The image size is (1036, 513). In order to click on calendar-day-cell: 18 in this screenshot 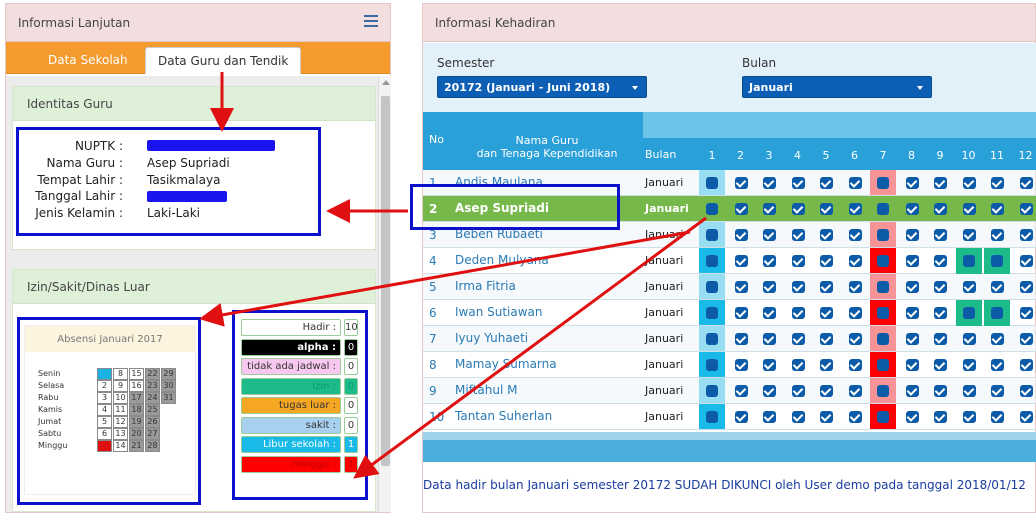, I will do `click(136, 410)`.